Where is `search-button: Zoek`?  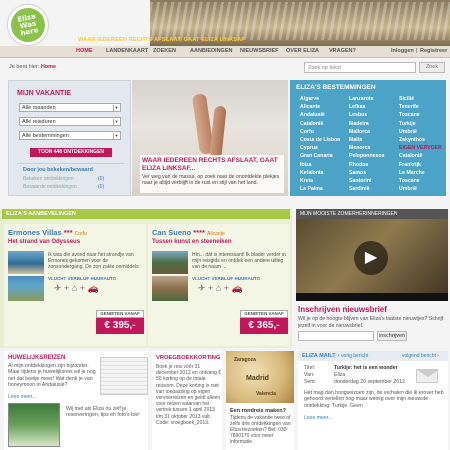
search-button: Zoek is located at coordinates (432, 67).